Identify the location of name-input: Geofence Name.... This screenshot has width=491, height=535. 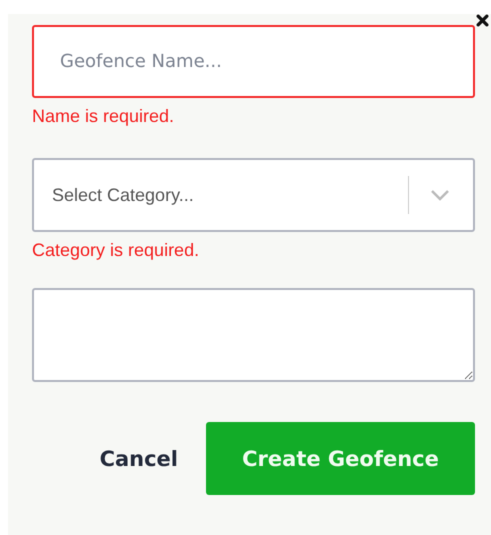
(253, 61).